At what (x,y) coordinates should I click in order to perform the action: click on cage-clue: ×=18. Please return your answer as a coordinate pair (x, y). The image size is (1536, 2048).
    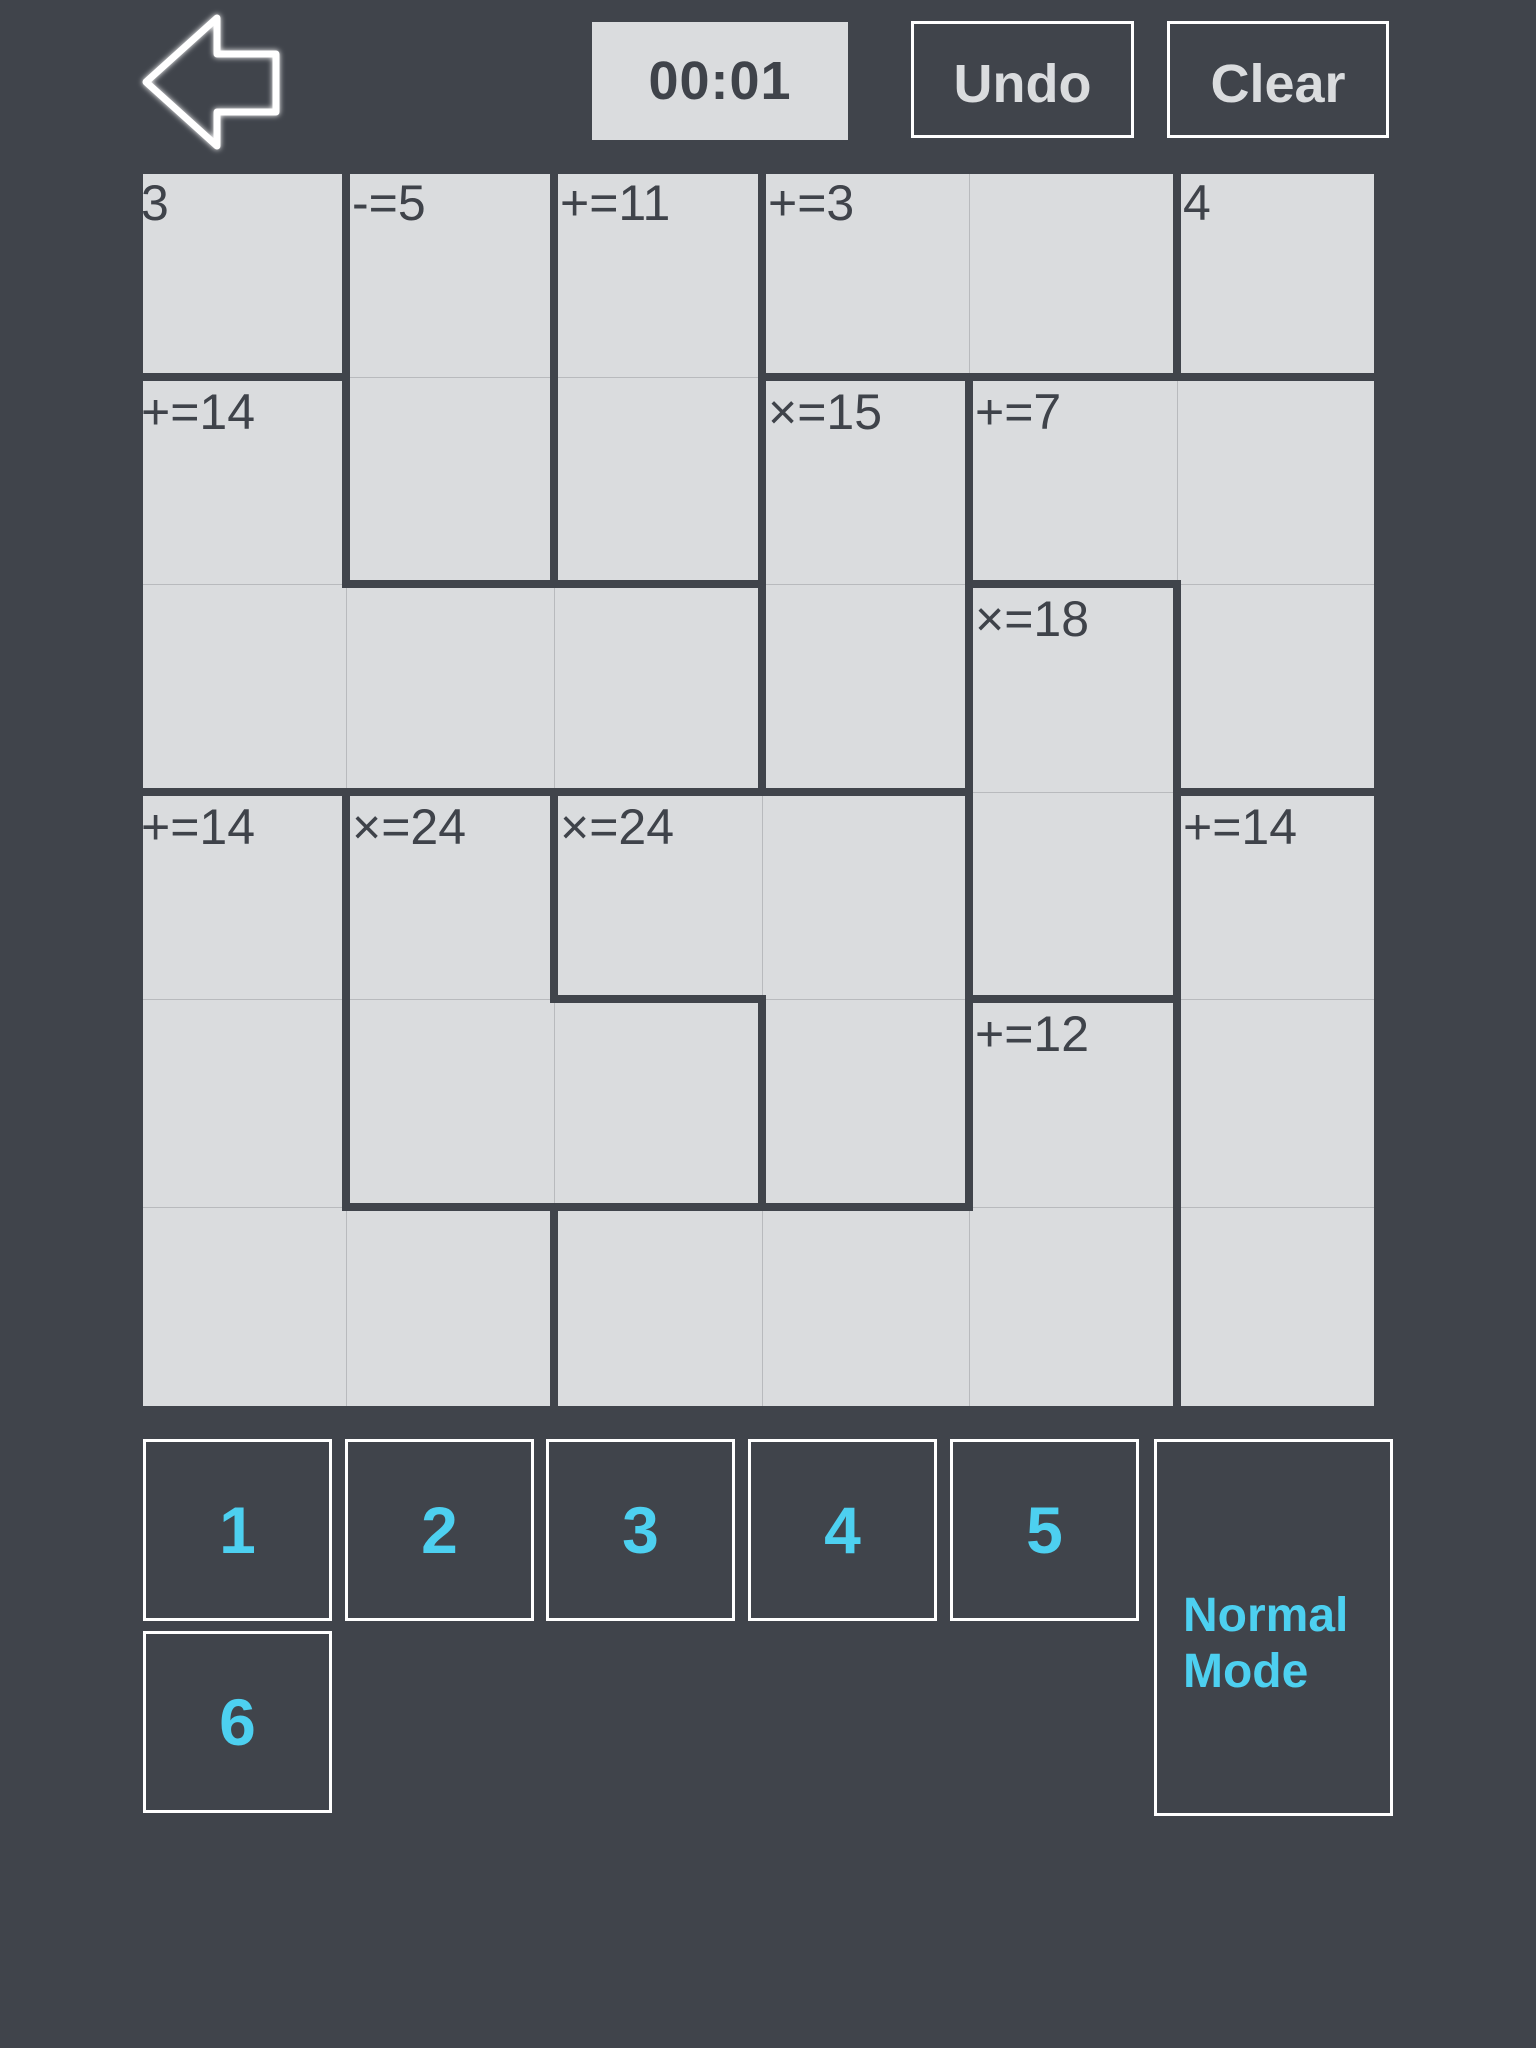
    Looking at the image, I should click on (1032, 619).